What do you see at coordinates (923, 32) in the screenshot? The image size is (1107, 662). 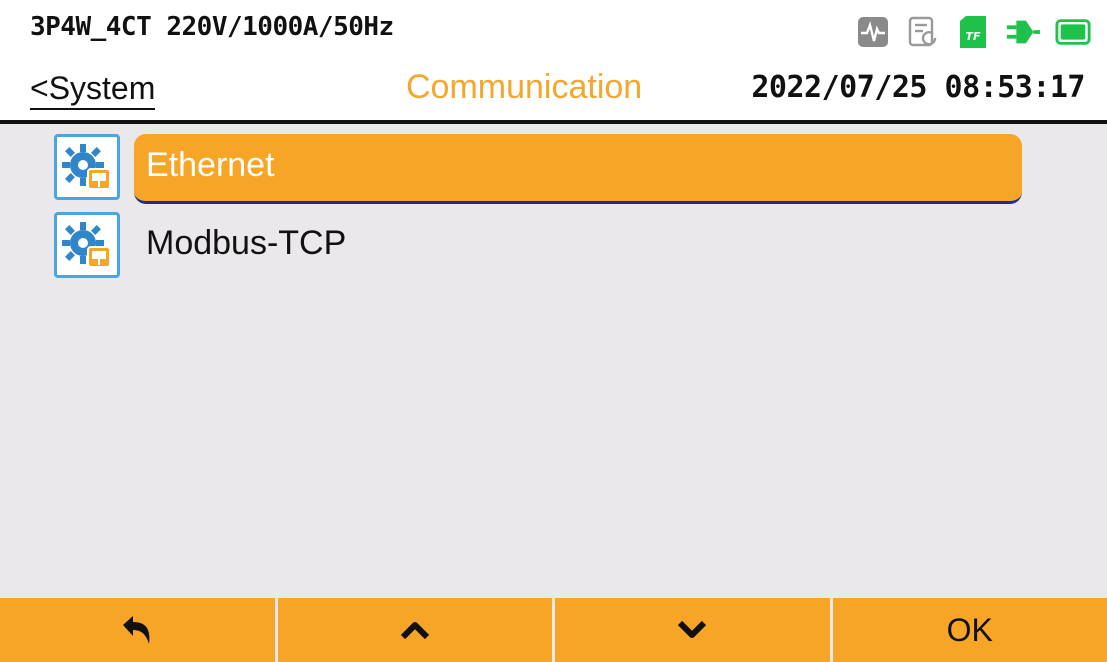 I see `record-icon` at bounding box center [923, 32].